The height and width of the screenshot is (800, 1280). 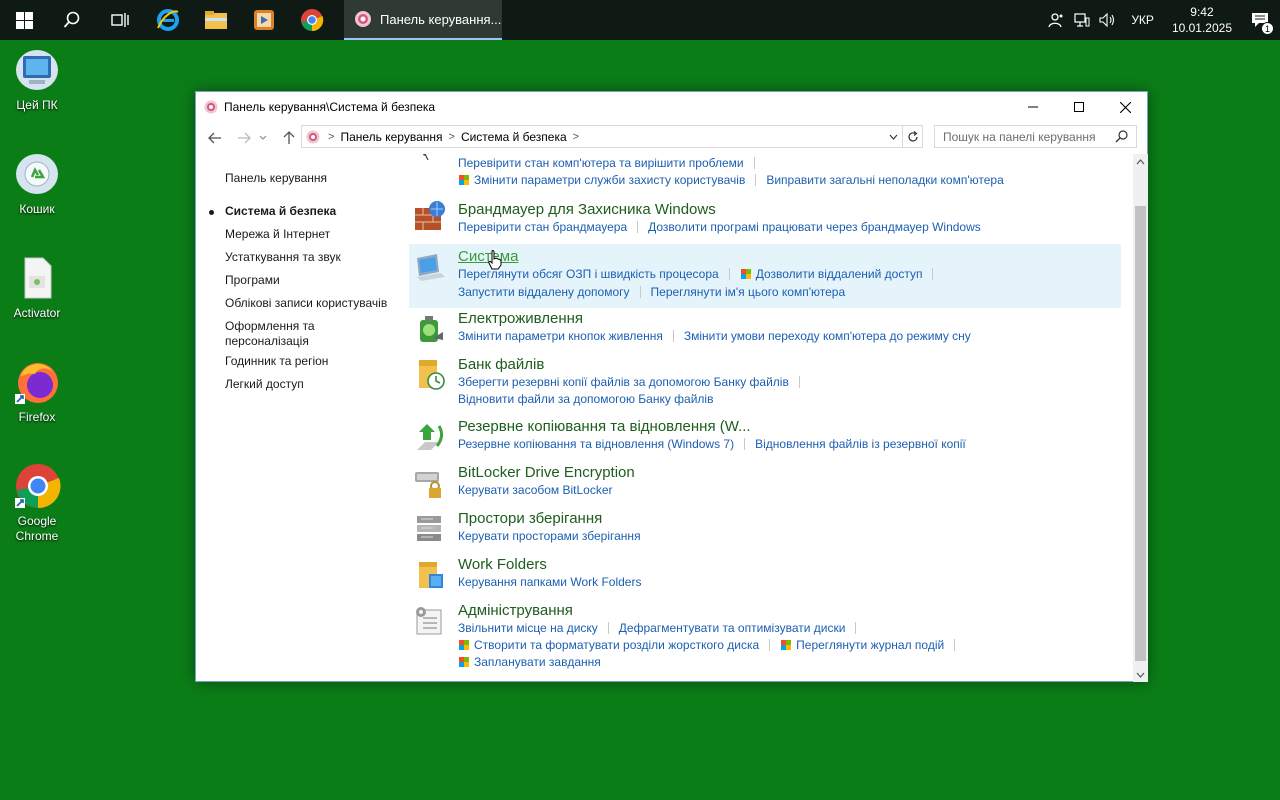 I want to click on link-change-power-buttons: Змінити параметри кнопок живлення, so click(x=560, y=336).